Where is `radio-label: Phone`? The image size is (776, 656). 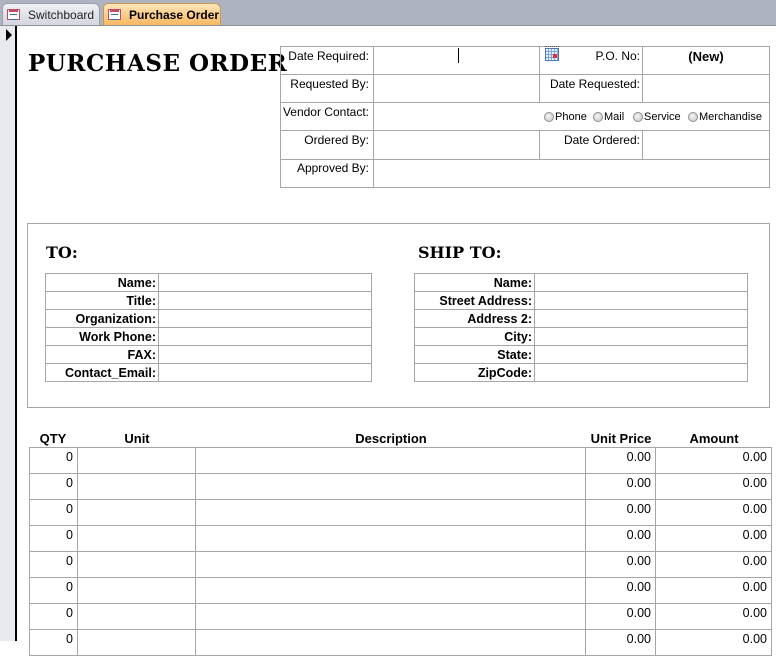
radio-label: Phone is located at coordinates (571, 117).